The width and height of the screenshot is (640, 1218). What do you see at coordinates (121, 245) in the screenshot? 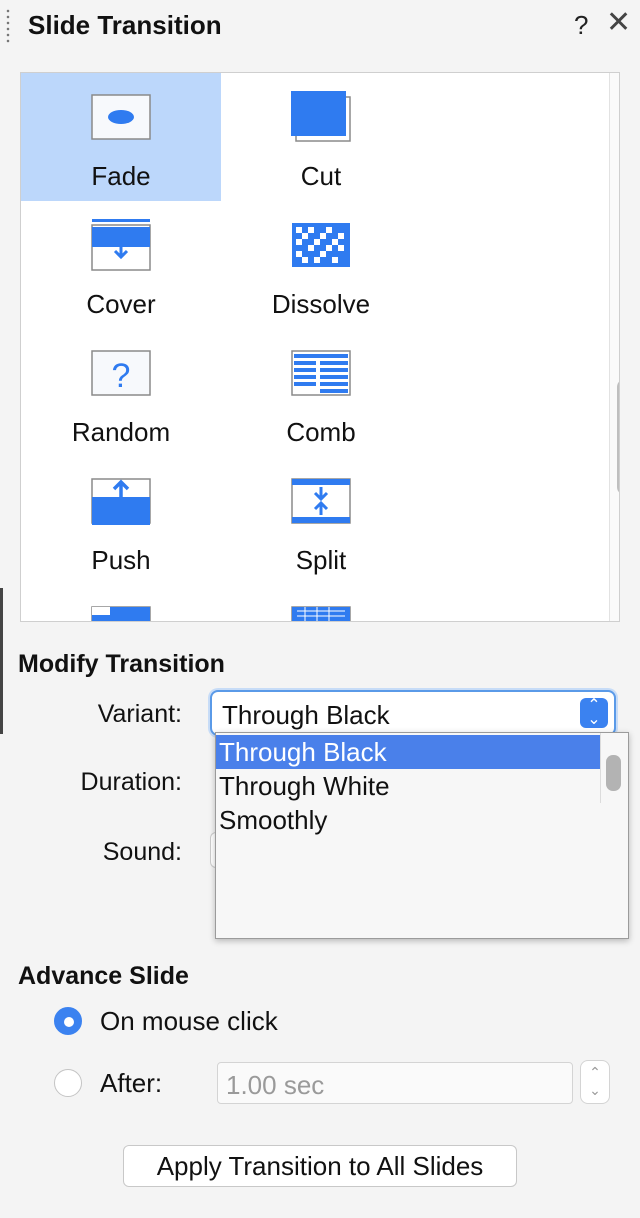
I see `cover-icon` at bounding box center [121, 245].